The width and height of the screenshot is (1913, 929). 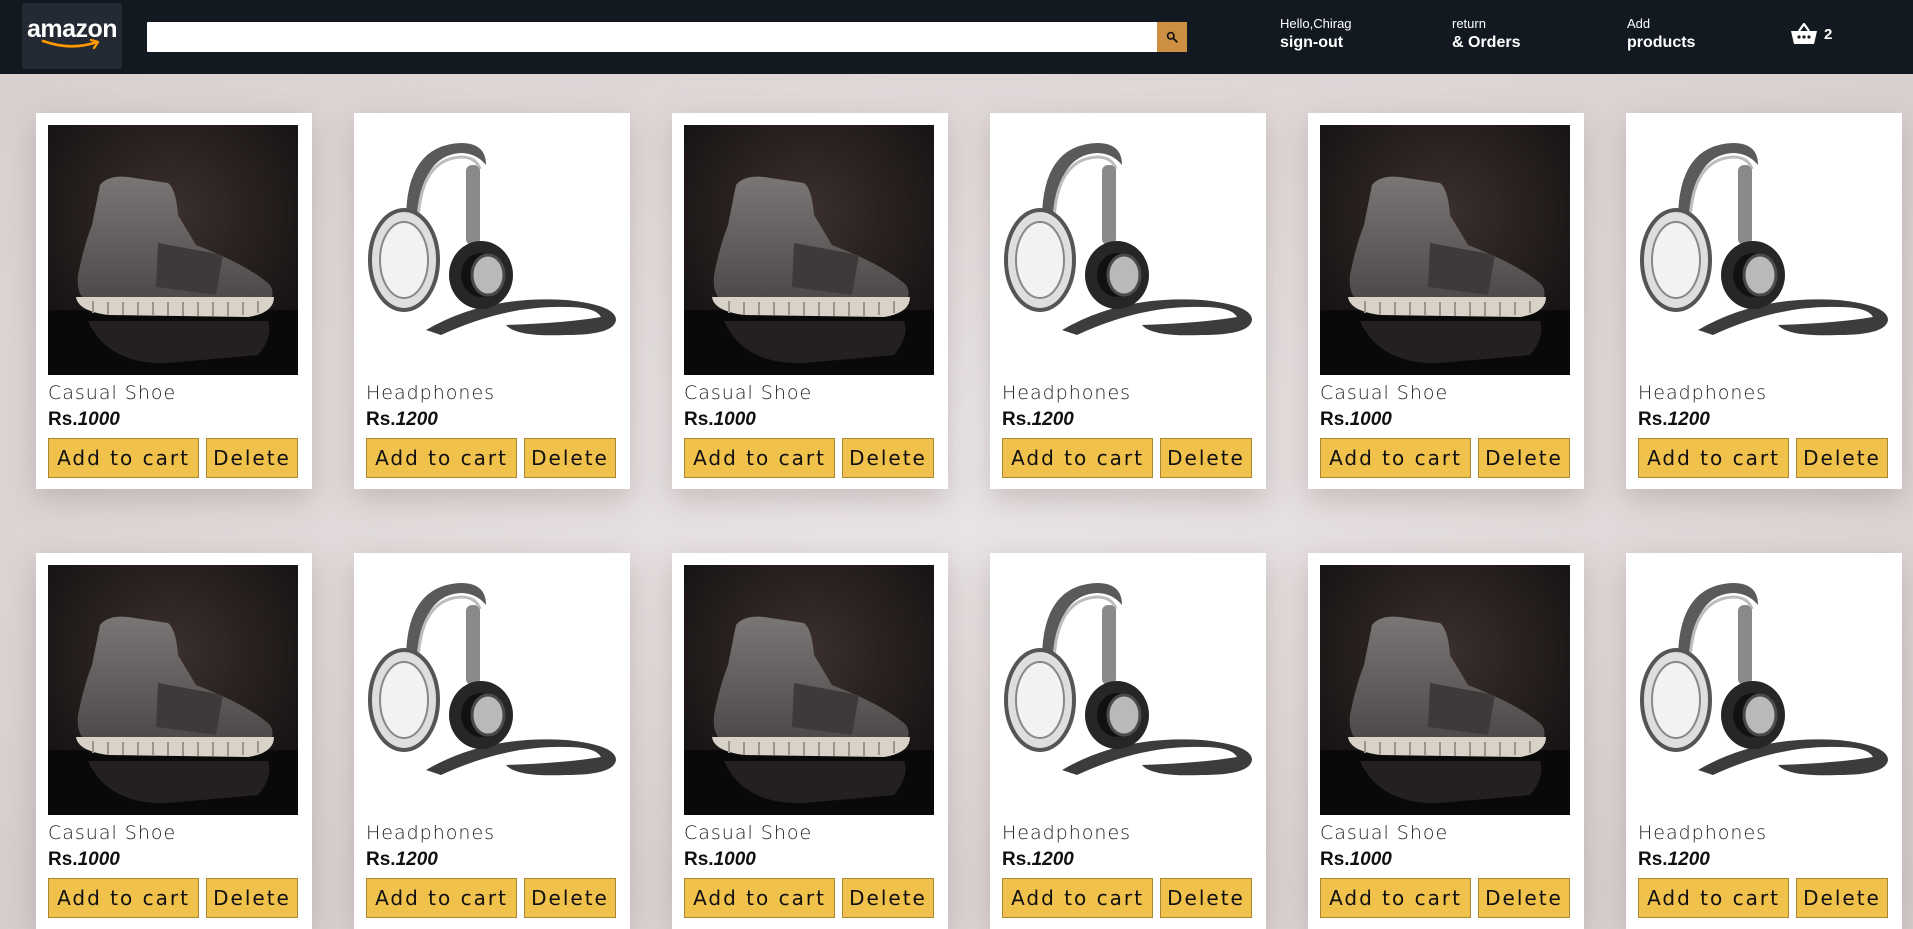 What do you see at coordinates (1469, 23) in the screenshot?
I see `returns-text: return` at bounding box center [1469, 23].